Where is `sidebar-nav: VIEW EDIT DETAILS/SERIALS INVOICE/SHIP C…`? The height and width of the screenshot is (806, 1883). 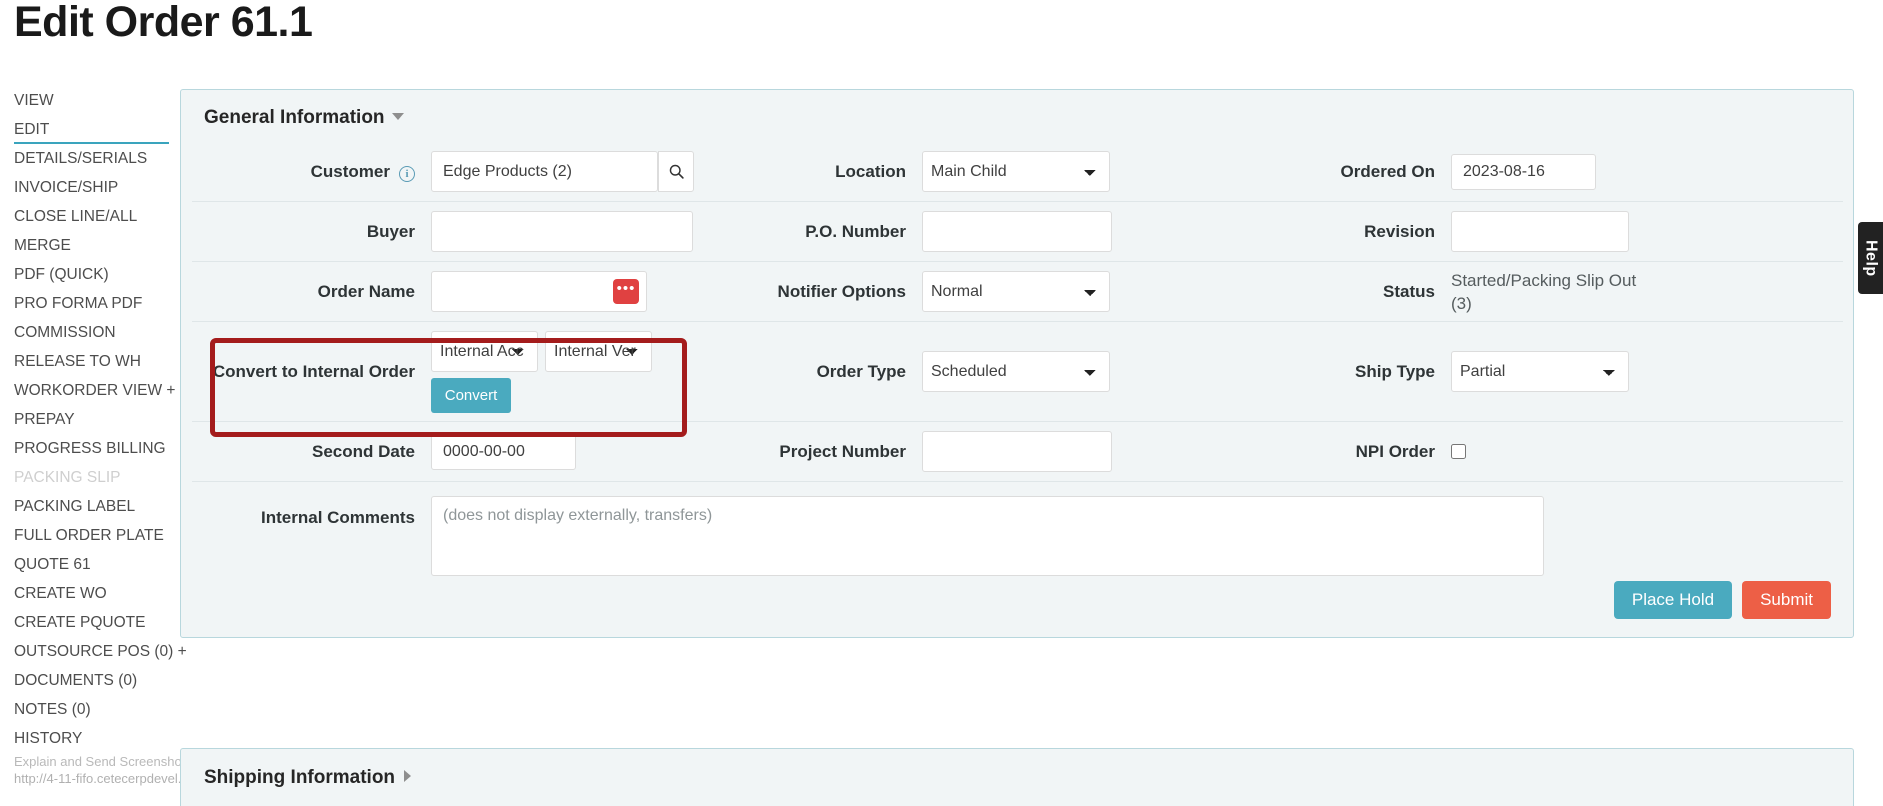
sidebar-nav: VIEW EDIT DETAILS/SERIALS INVOICE/SHIP C… is located at coordinates (101, 419).